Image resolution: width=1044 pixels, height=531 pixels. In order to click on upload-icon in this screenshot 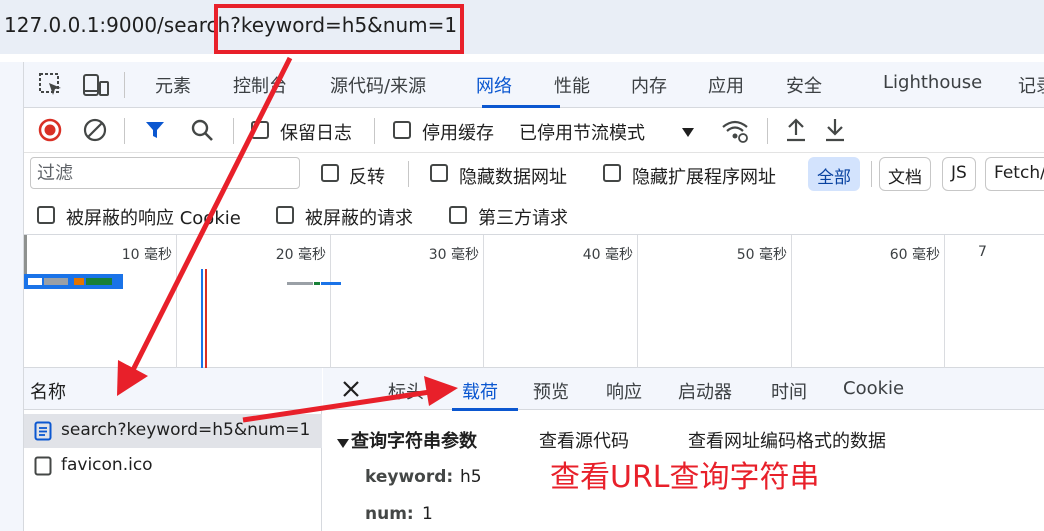, I will do `click(796, 132)`.